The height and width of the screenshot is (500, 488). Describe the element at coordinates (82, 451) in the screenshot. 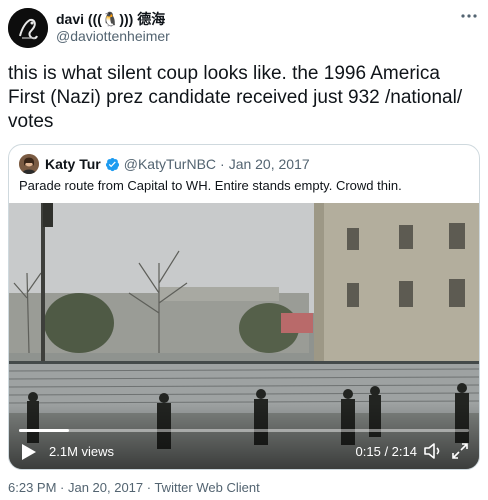

I see `video-view-count: 2.1M views` at that location.